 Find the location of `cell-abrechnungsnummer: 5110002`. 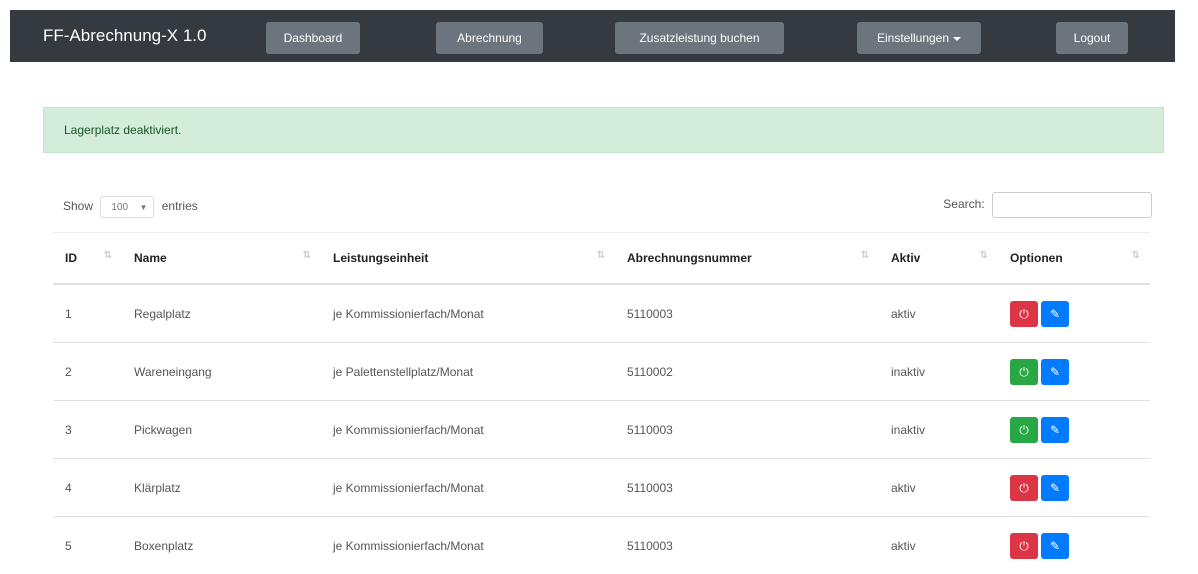

cell-abrechnungsnummer: 5110002 is located at coordinates (747, 372).